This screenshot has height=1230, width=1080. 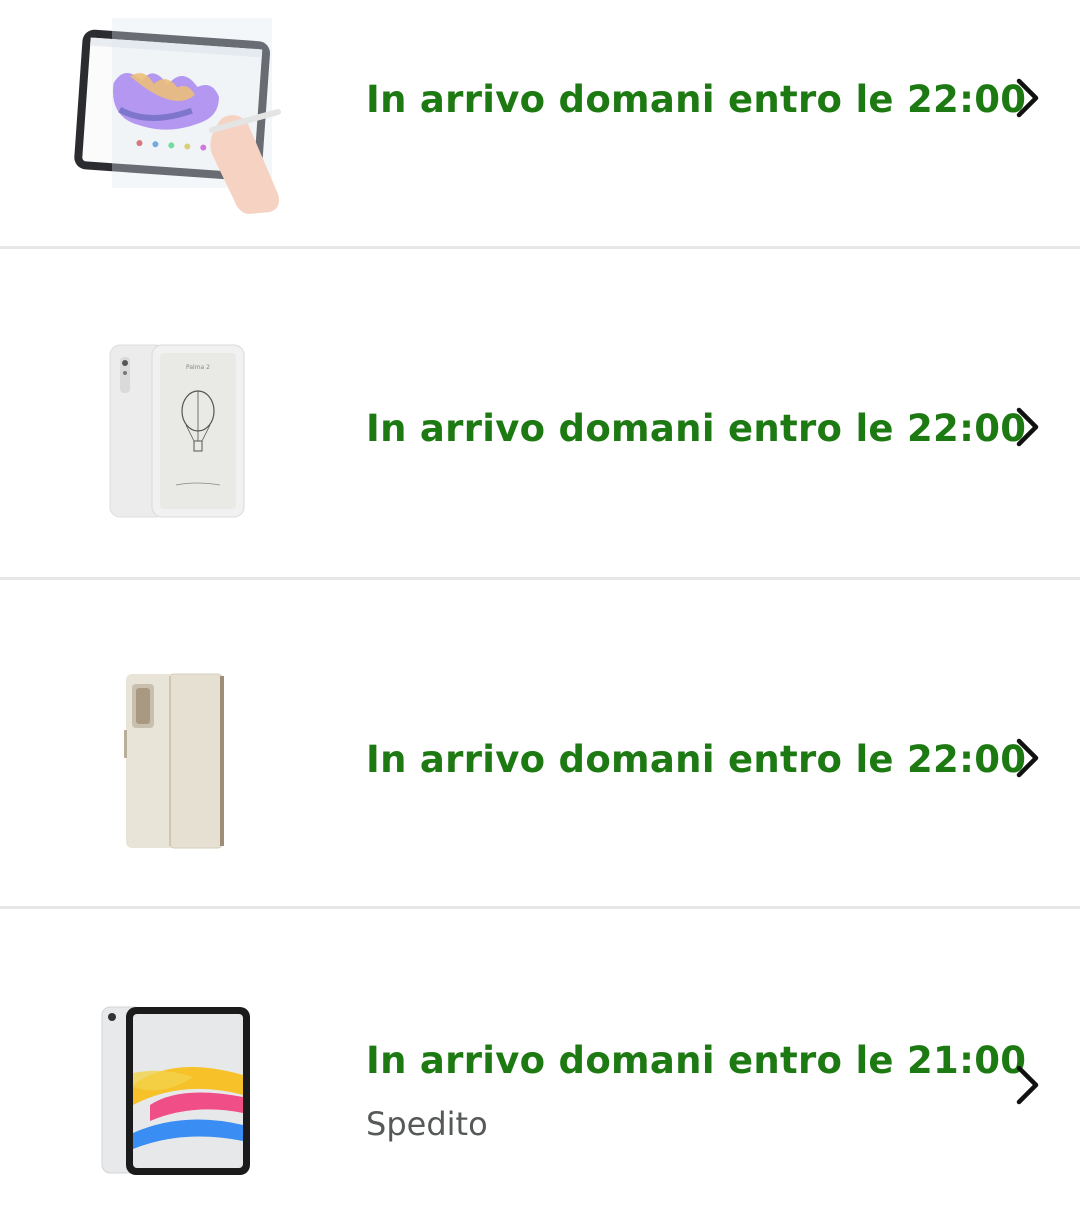 I want to click on product-image-ipad, so click(x=175, y=1090).